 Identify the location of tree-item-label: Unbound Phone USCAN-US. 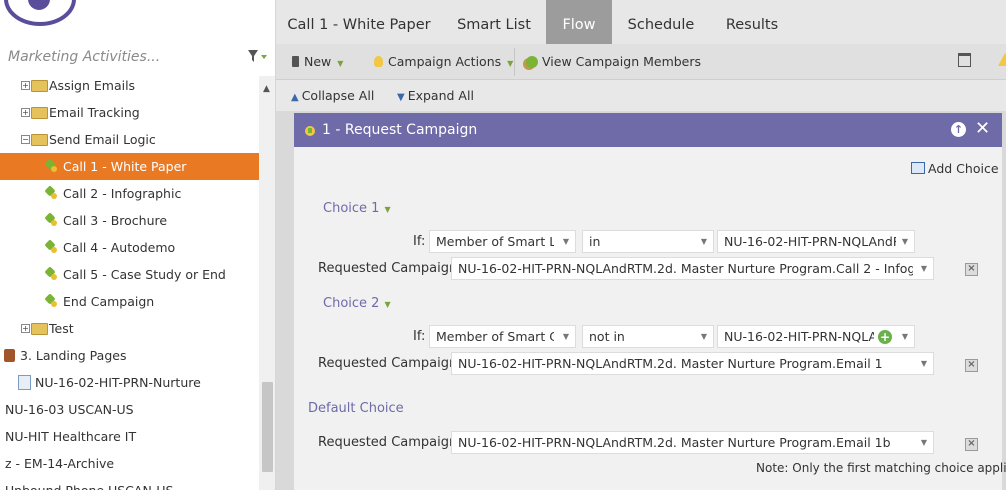
(89, 483).